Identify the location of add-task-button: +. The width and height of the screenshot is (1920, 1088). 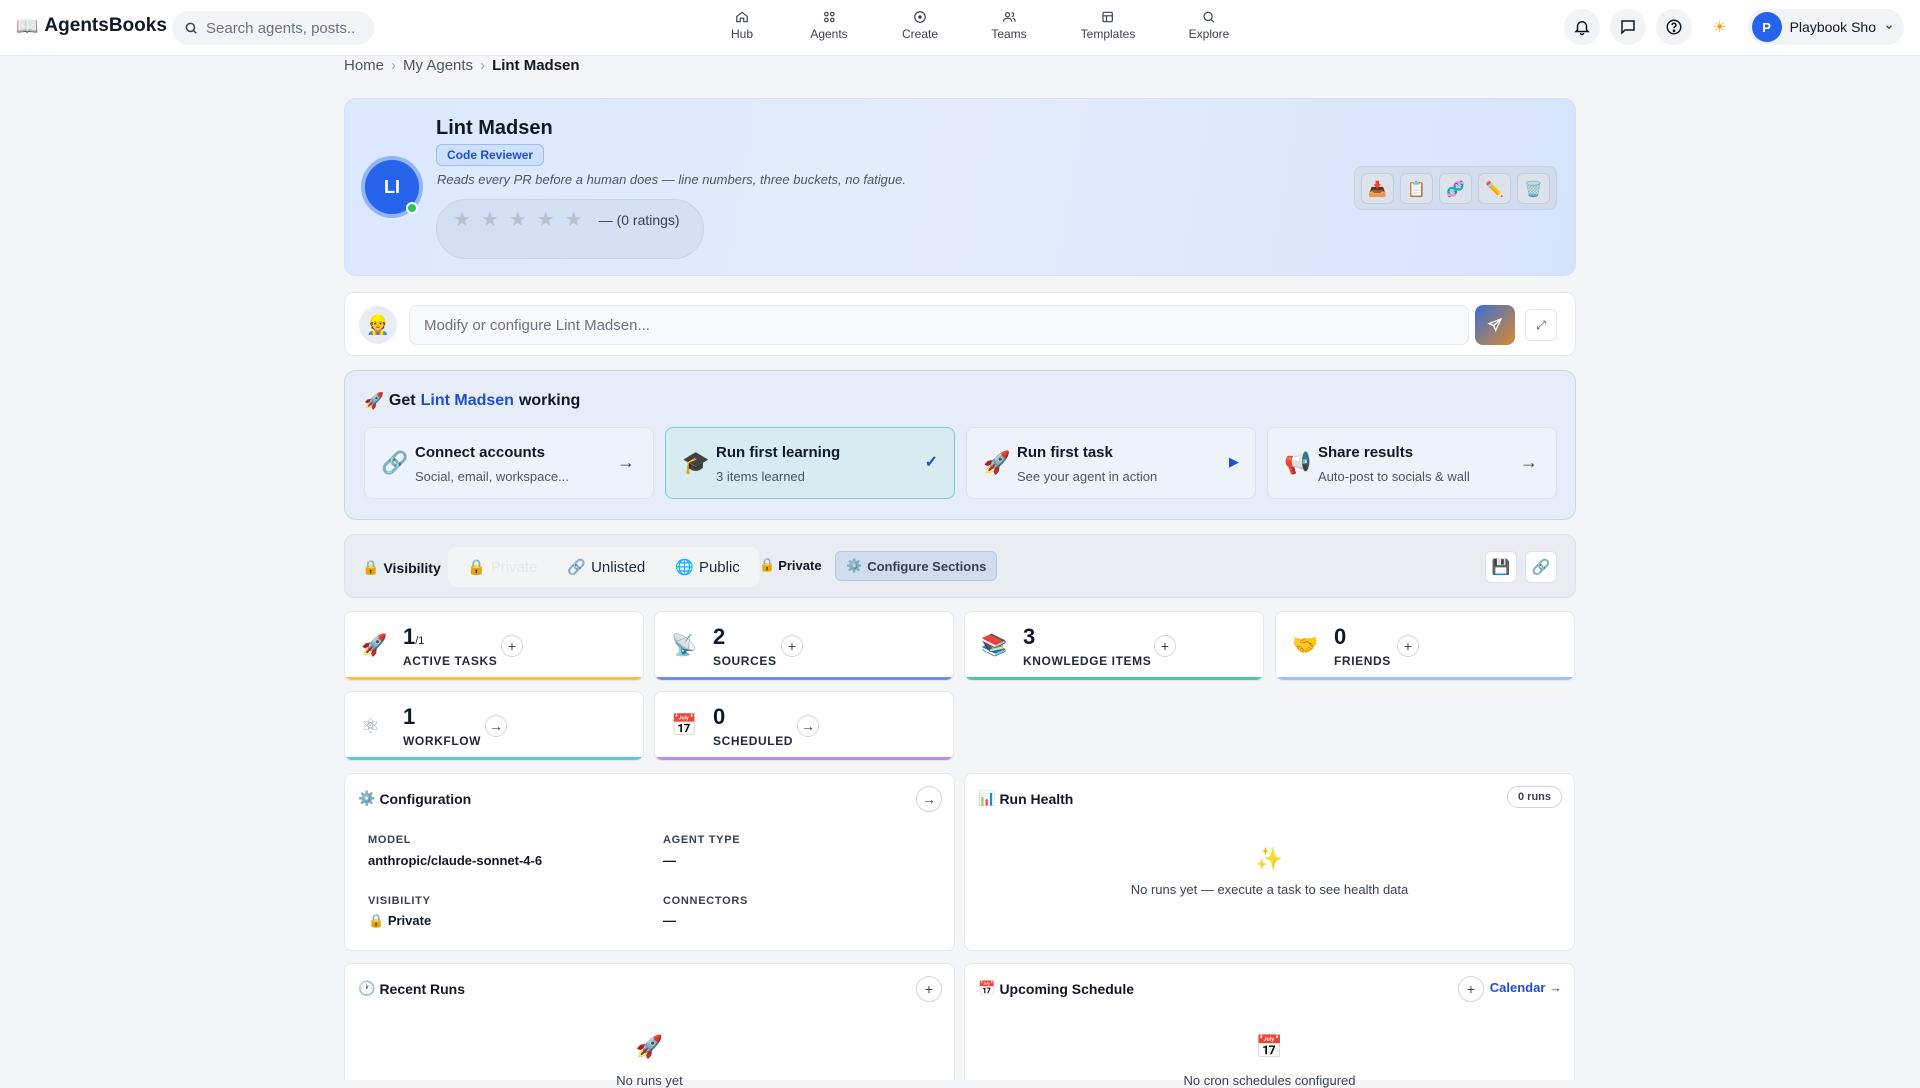
(512, 646).